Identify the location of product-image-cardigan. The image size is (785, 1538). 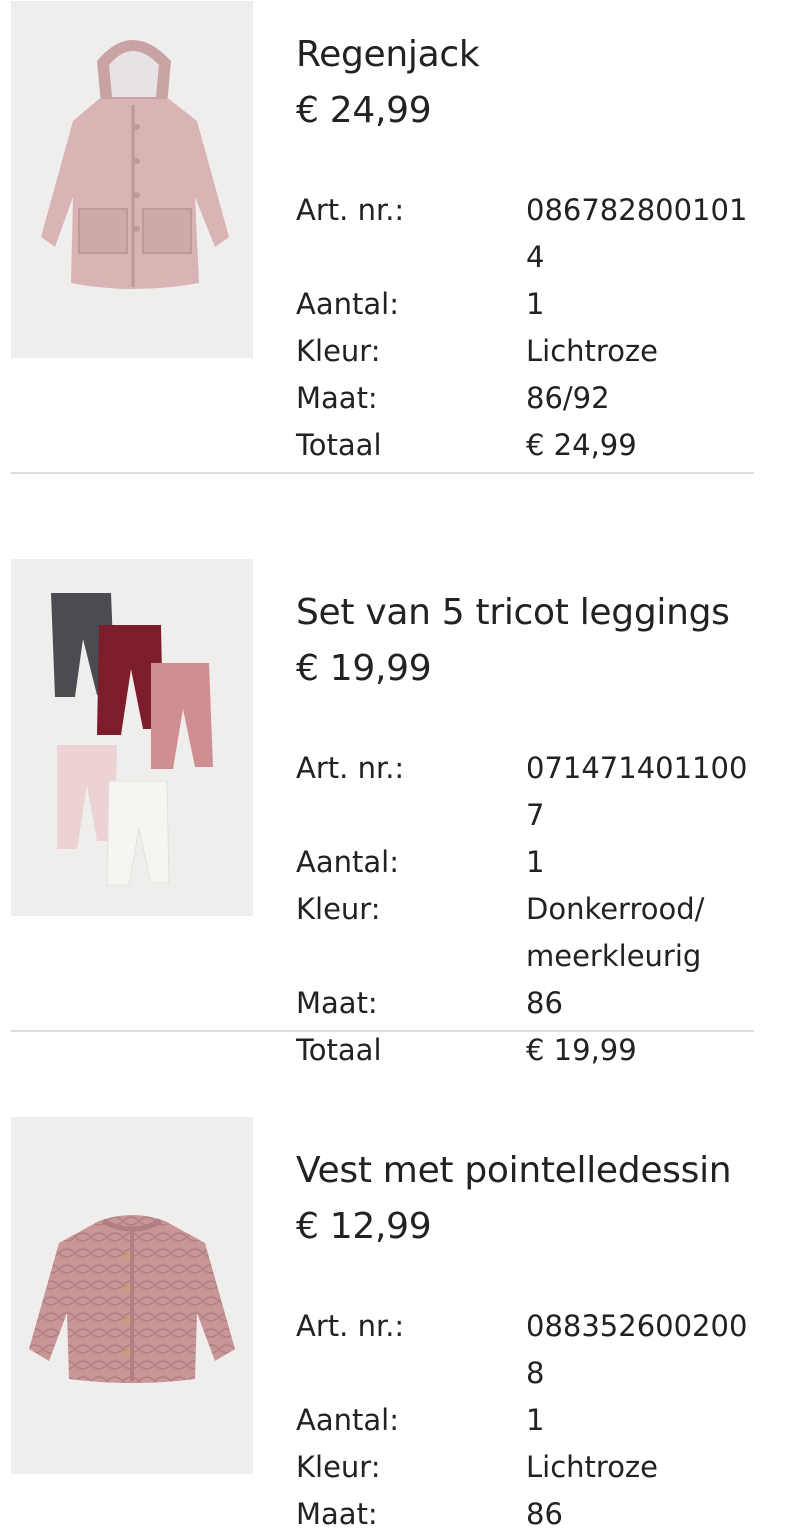
(132, 1295).